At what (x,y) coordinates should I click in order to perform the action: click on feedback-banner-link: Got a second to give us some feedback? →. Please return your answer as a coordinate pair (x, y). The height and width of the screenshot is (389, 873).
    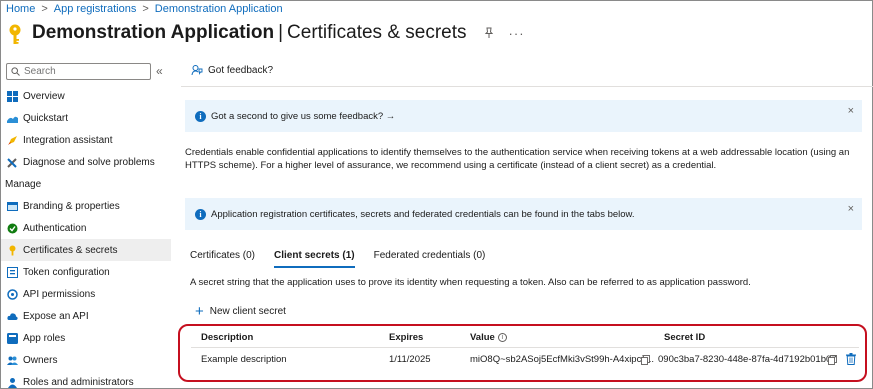
    Looking at the image, I should click on (303, 116).